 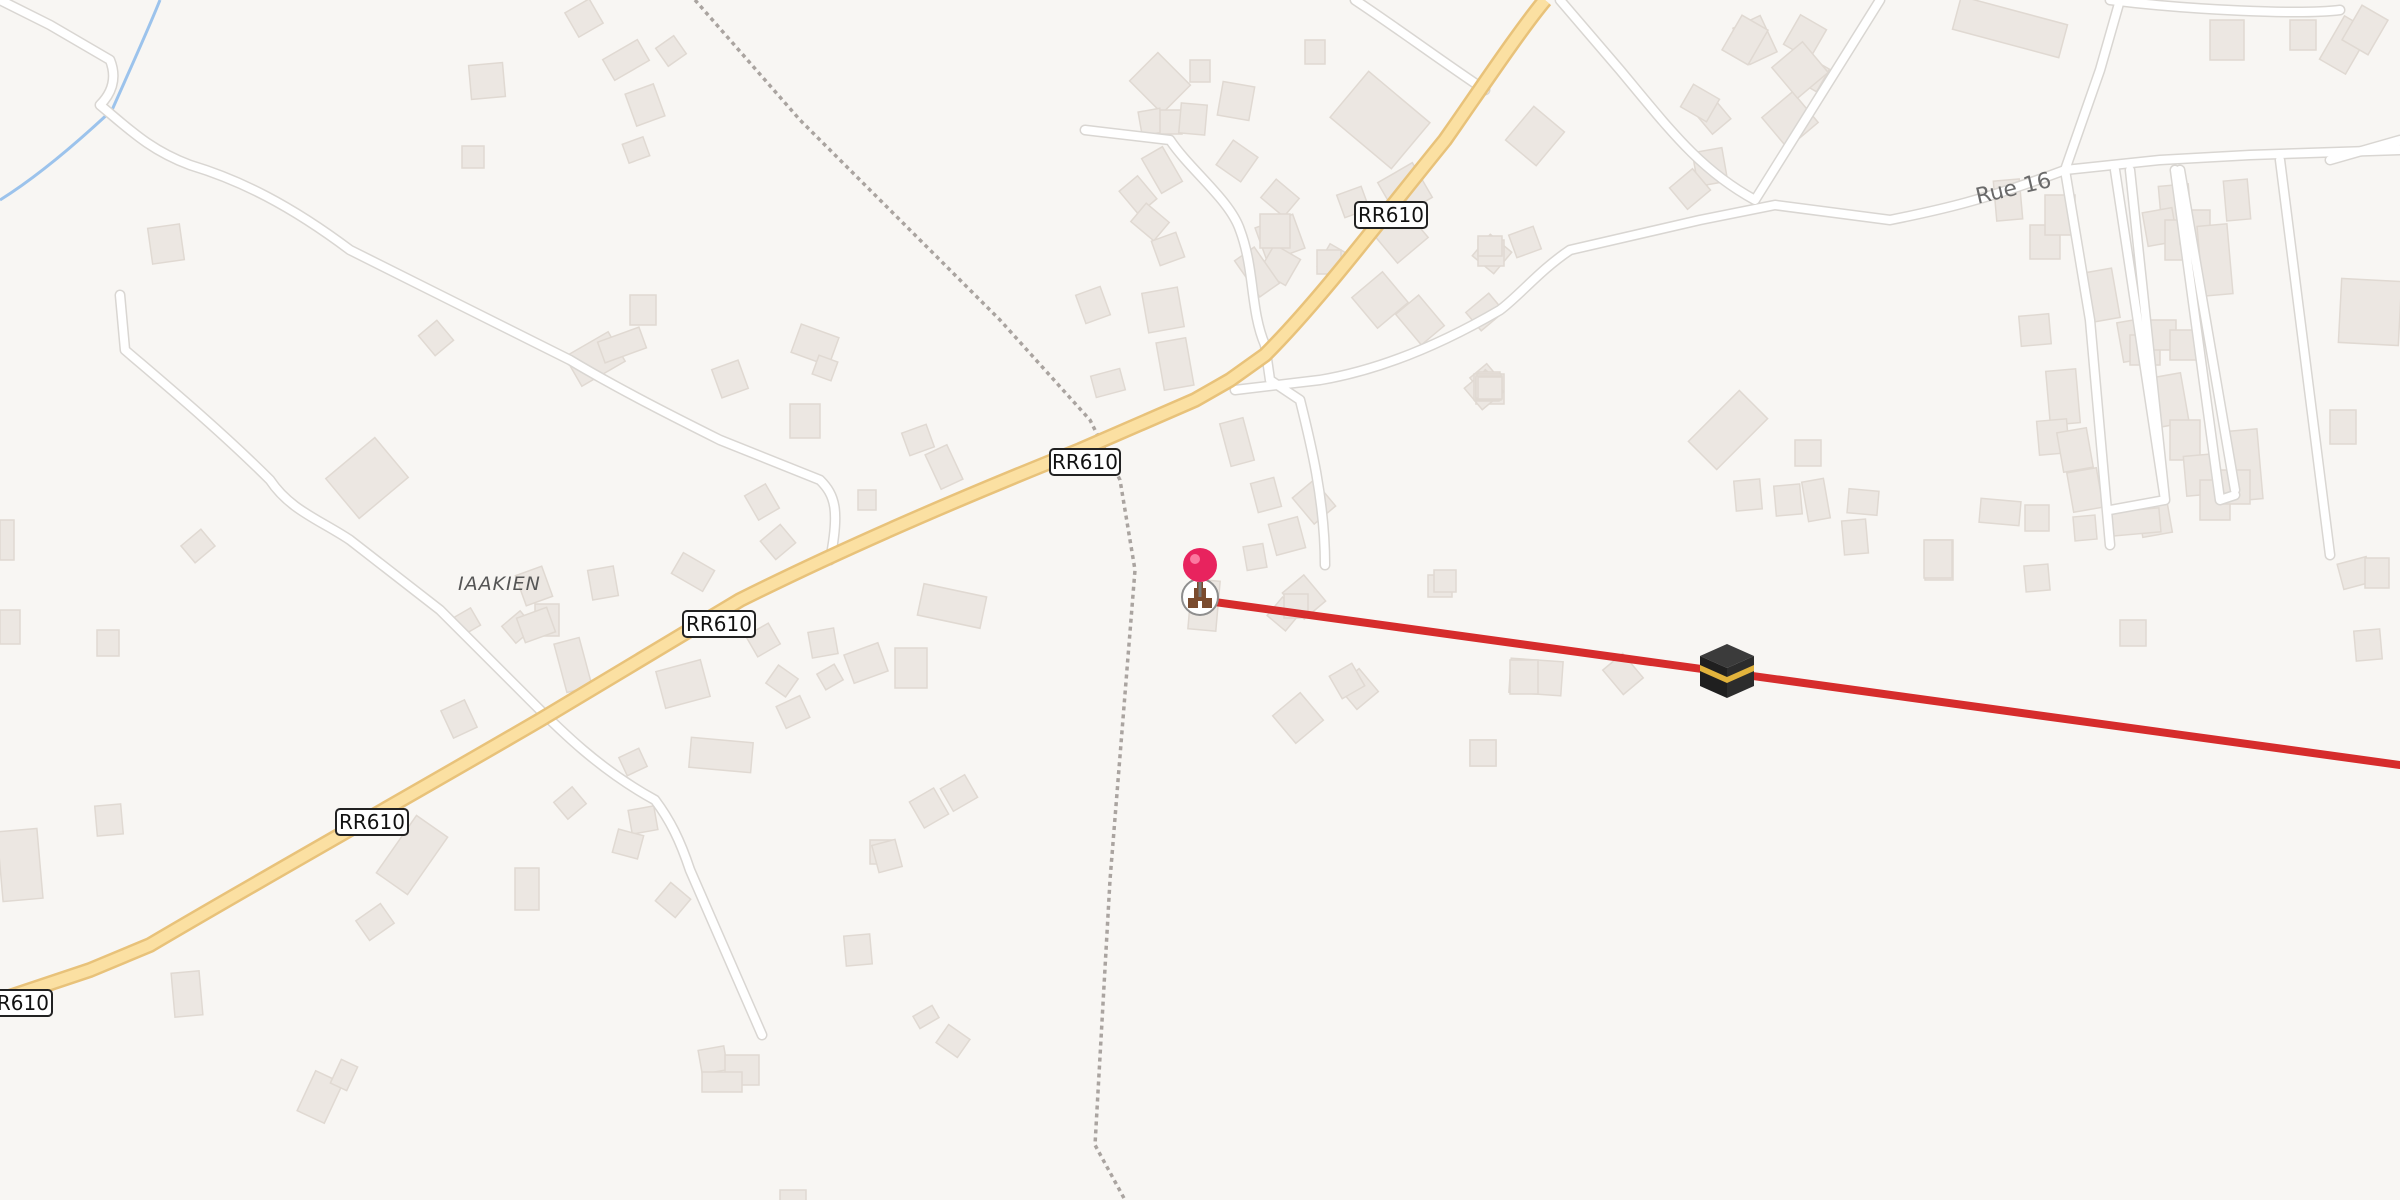 I want to click on road-shield-rr610-1: RR610, so click(x=1391, y=215).